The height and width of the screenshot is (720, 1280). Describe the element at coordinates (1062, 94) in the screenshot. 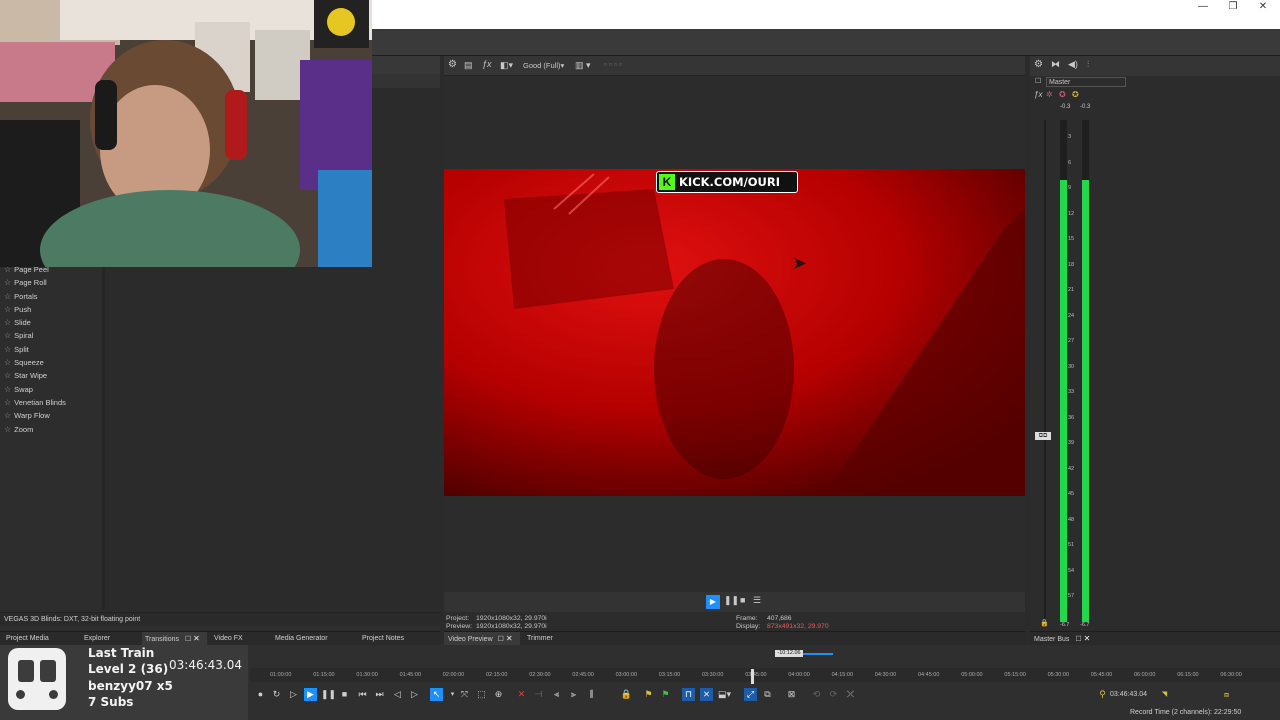

I see `insert-icon: ✪` at that location.